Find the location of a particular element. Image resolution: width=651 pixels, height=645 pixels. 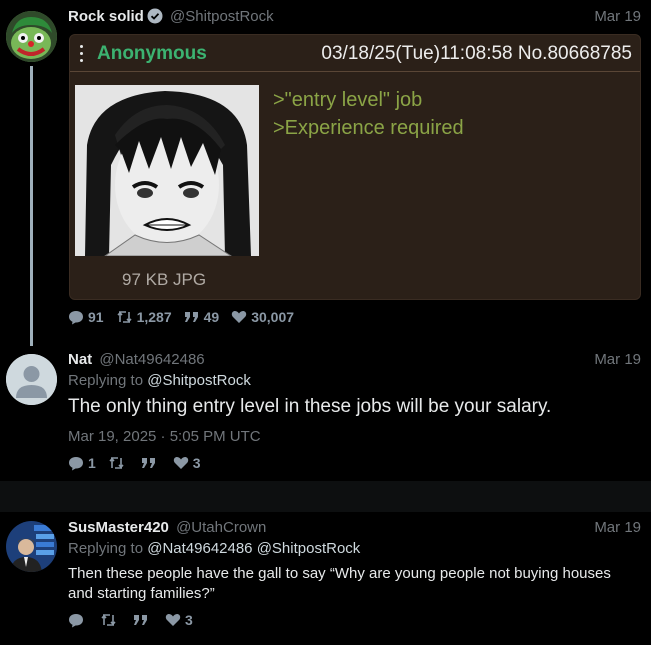

mention-link: @ShitpostRock is located at coordinates (199, 380).